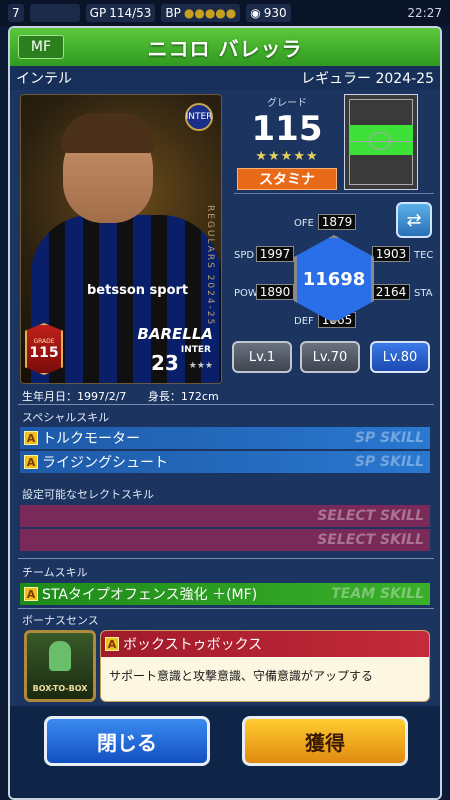 The height and width of the screenshot is (800, 450). Describe the element at coordinates (225, 438) in the screenshot. I see `sp-skill-row: A トルクモーター SP SKILL` at that location.